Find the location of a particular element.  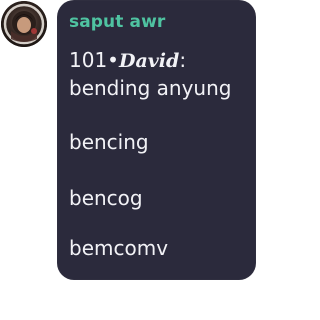

avatar is located at coordinates (24, 24).